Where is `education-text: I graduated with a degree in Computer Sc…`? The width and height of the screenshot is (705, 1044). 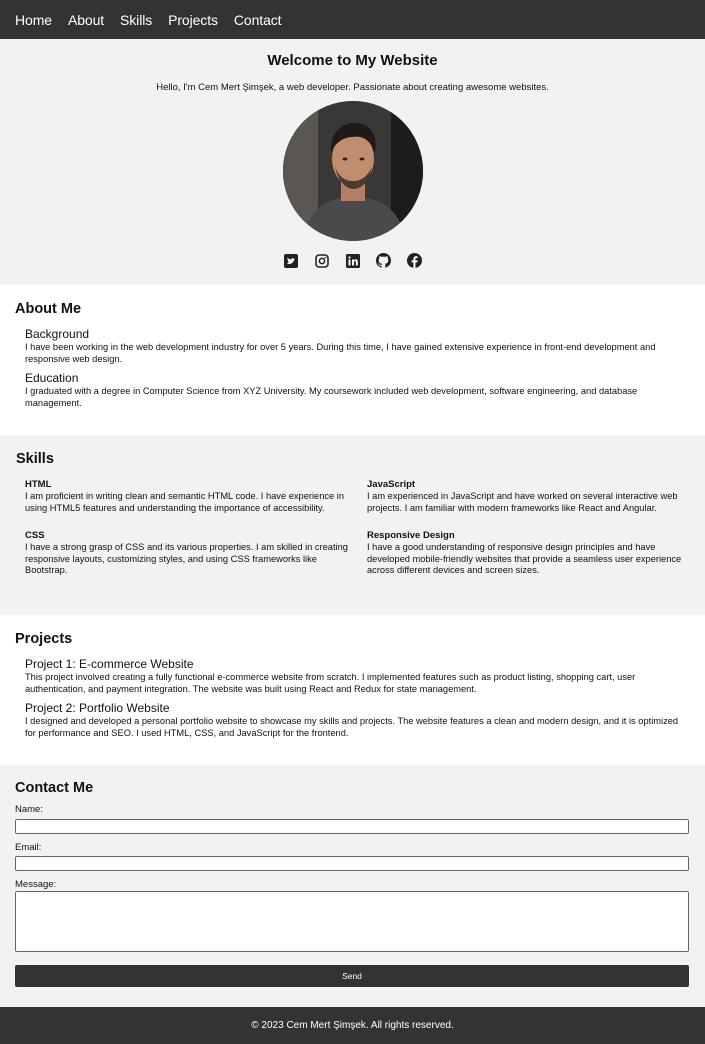 education-text: I graduated with a degree in Computer Sc… is located at coordinates (331, 397).